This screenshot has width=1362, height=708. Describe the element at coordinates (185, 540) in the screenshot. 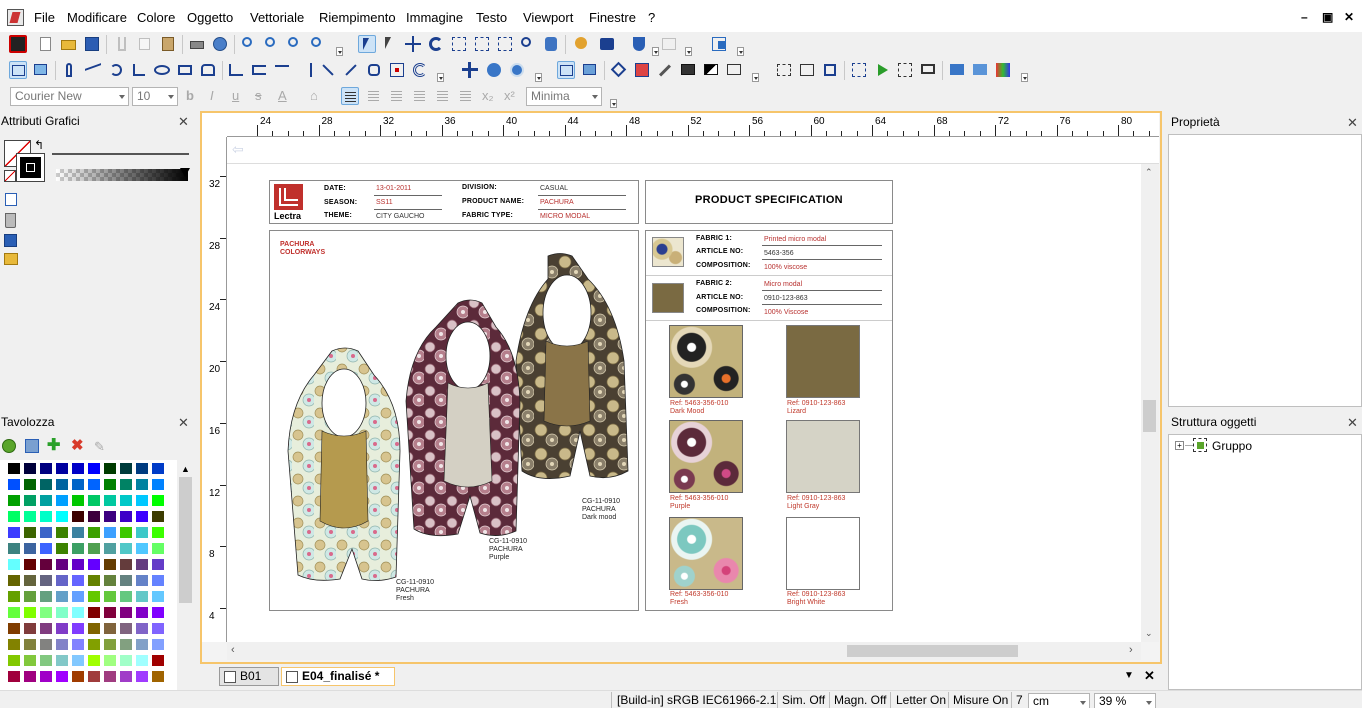

I see `palette-scroll-thumb` at that location.